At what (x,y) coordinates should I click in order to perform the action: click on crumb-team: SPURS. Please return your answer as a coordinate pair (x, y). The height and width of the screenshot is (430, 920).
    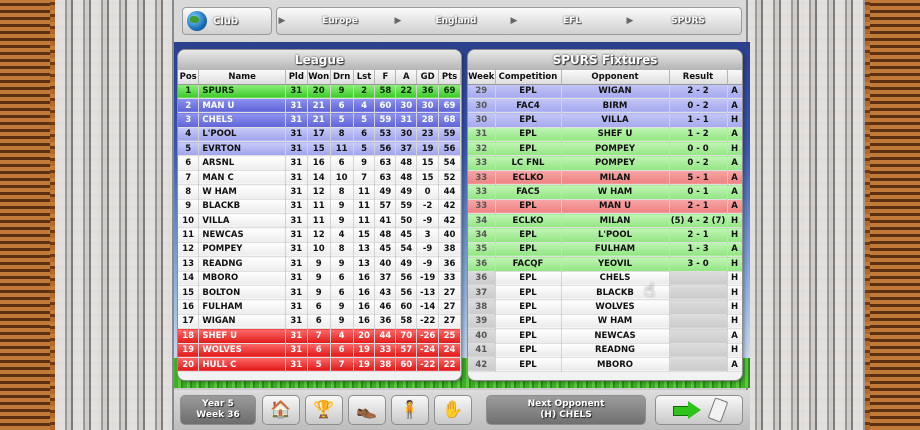
    Looking at the image, I should click on (688, 21).